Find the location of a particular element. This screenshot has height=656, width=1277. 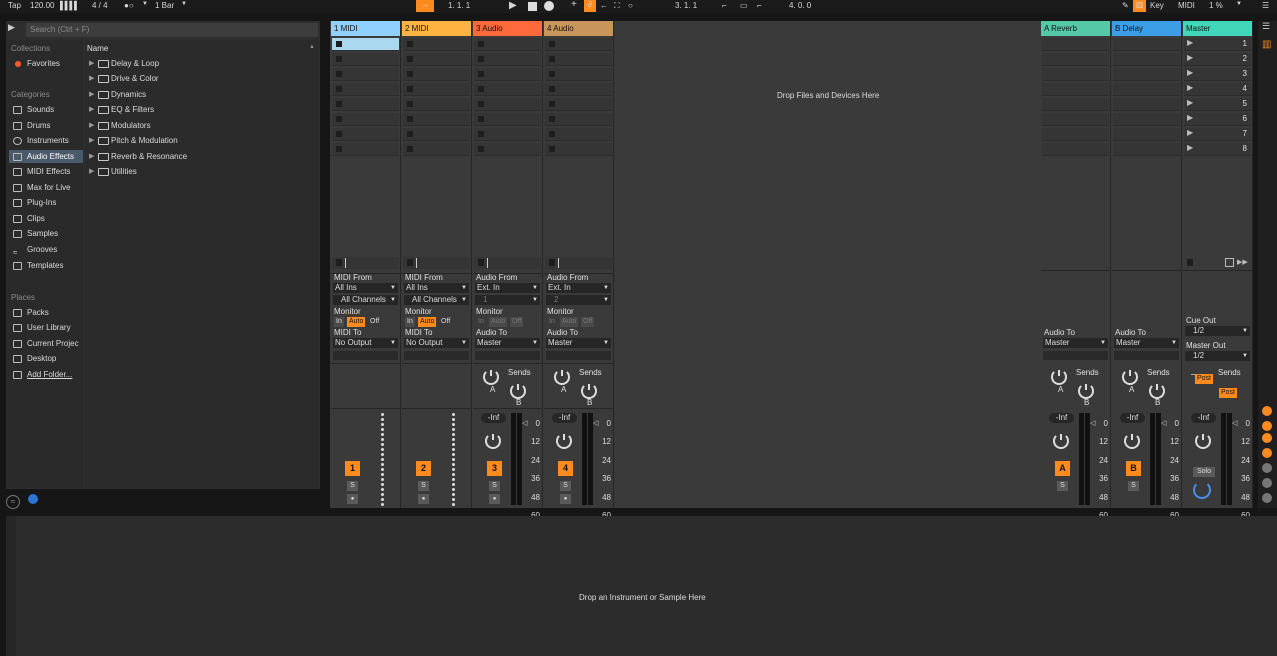

scene-launch-icon: ▶ is located at coordinates (1190, 147).